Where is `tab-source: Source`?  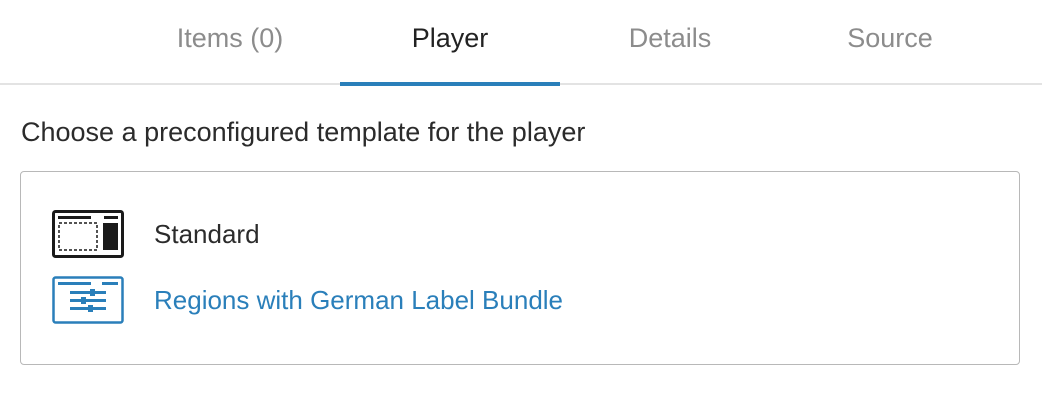 tab-source: Source is located at coordinates (890, 42).